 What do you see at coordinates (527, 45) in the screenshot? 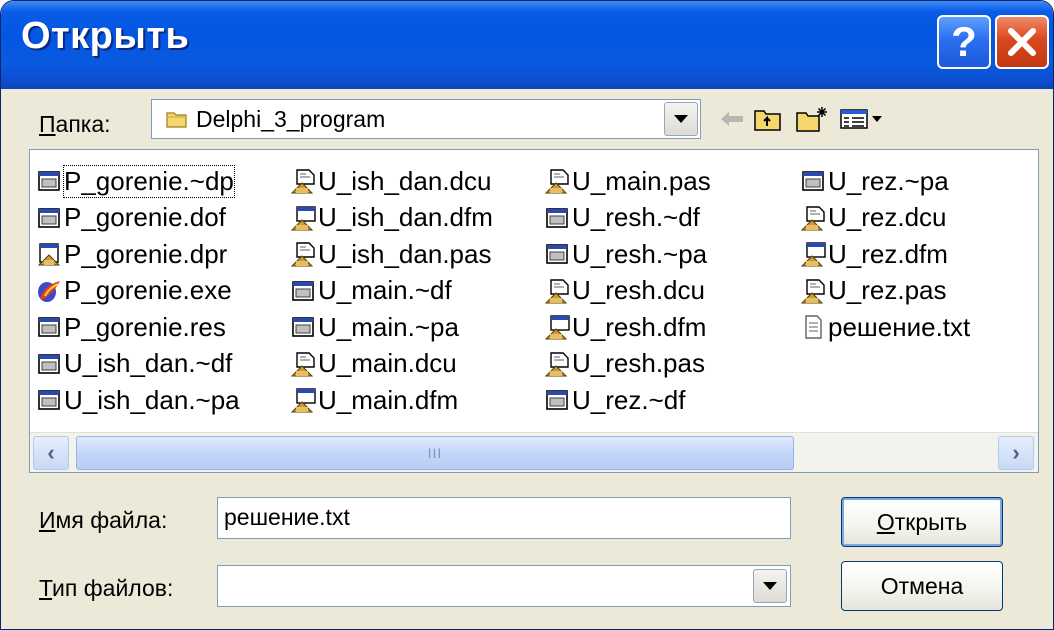
I see `title-bar: Открыть ?` at bounding box center [527, 45].